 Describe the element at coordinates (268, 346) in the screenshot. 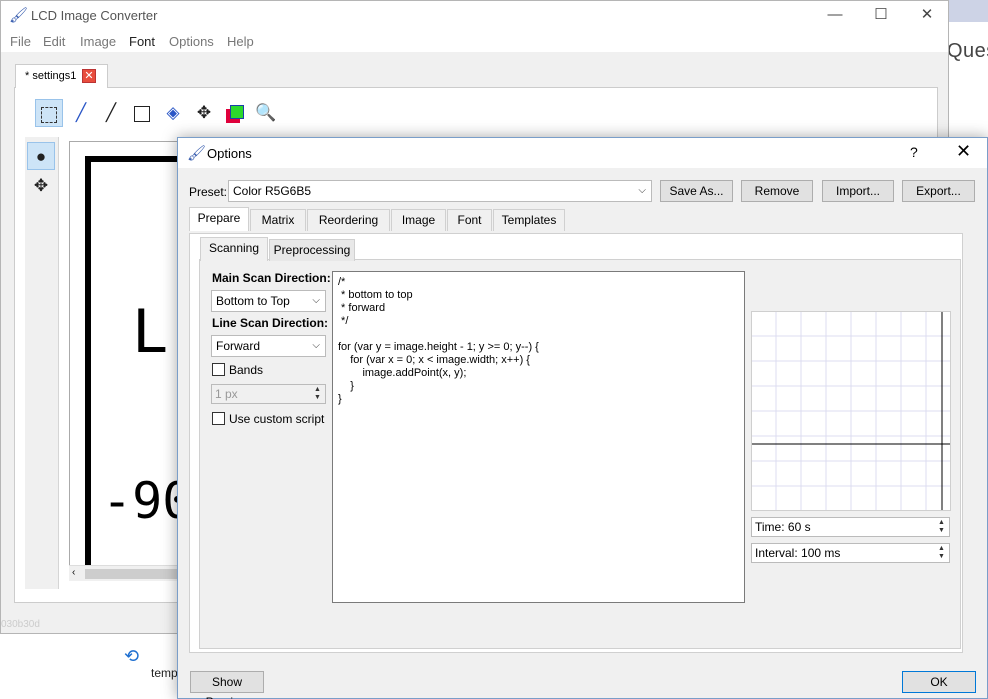

I see `line-scan-combobox: Forward ⌵` at that location.